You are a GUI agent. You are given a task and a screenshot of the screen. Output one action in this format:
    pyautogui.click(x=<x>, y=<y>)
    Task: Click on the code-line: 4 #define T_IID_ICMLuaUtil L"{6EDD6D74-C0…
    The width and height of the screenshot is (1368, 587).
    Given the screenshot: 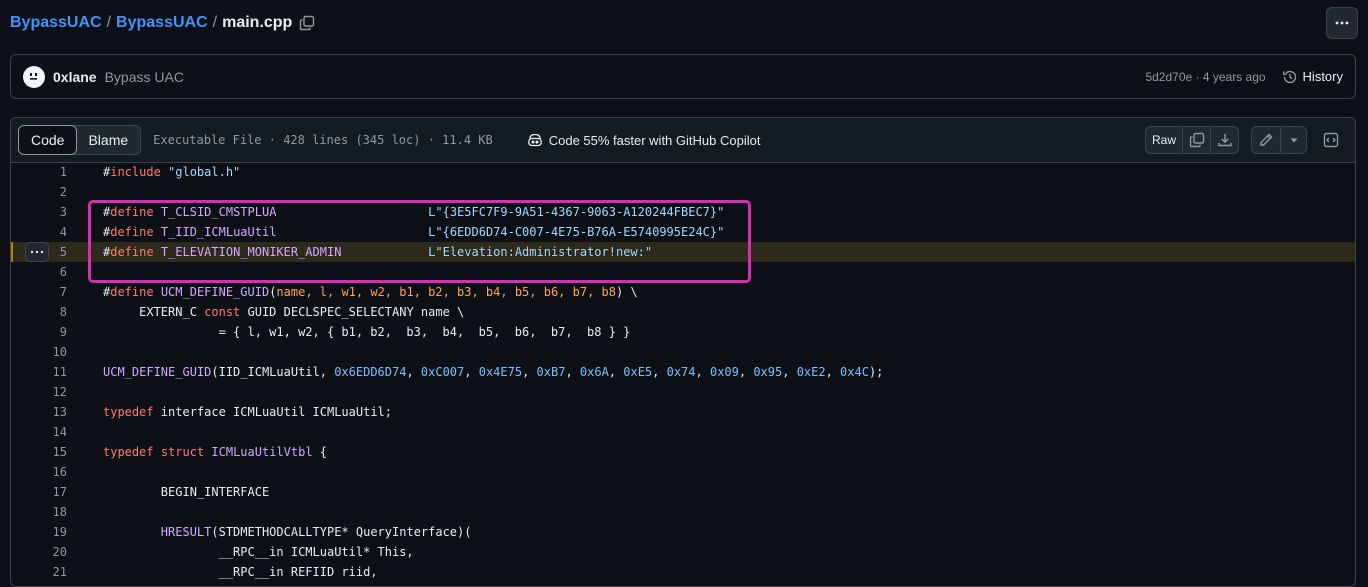 What is the action you would take?
    pyautogui.click(x=683, y=232)
    